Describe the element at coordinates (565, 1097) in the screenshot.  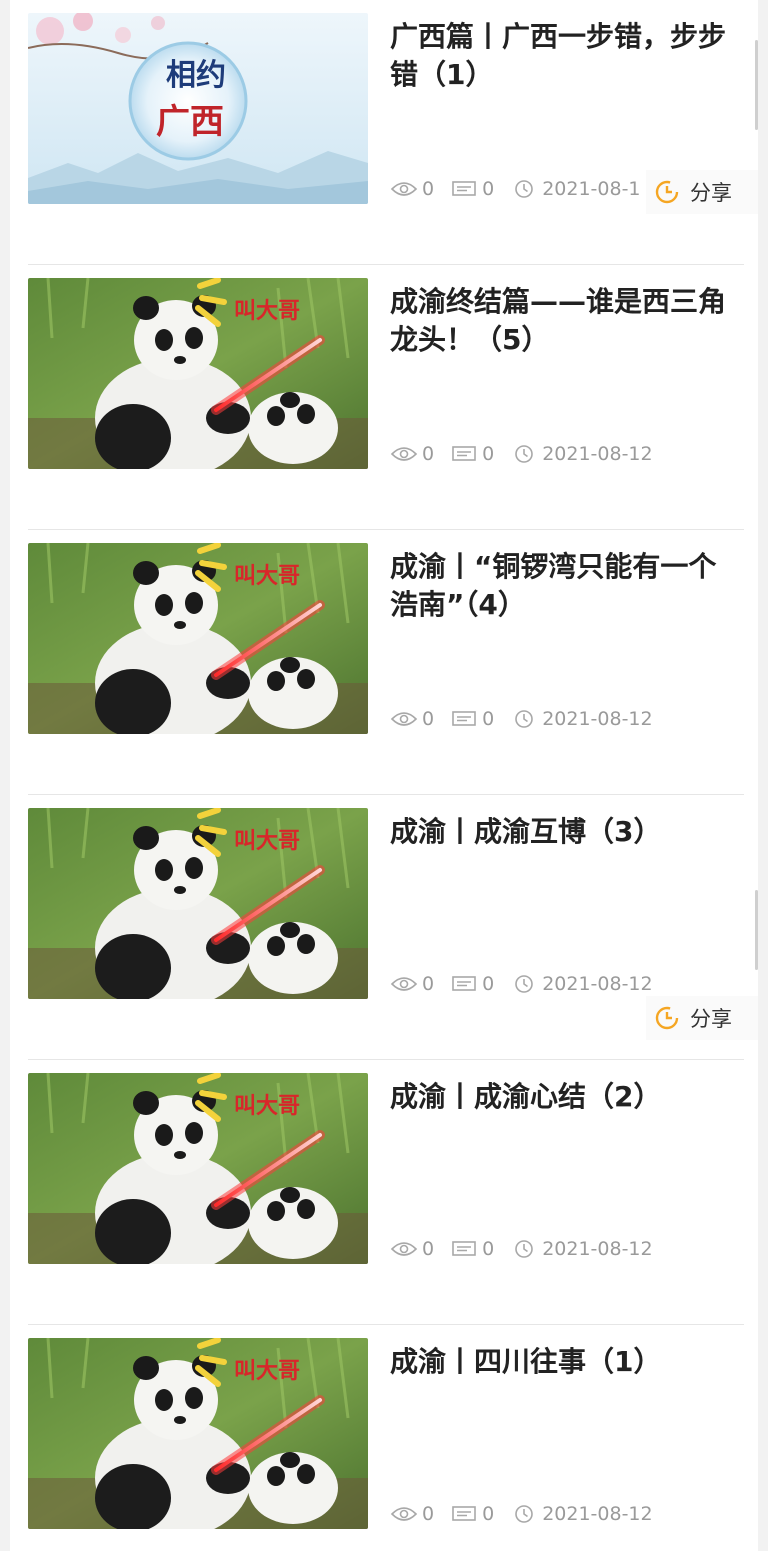
I see `article-title: 成渝丨成渝心结（2）` at that location.